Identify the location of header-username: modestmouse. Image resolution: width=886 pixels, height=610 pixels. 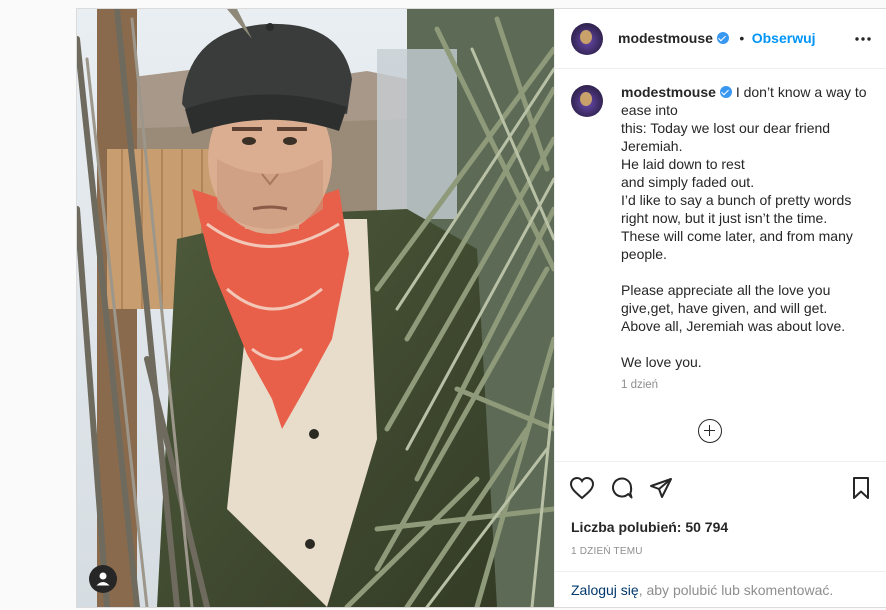
(665, 38).